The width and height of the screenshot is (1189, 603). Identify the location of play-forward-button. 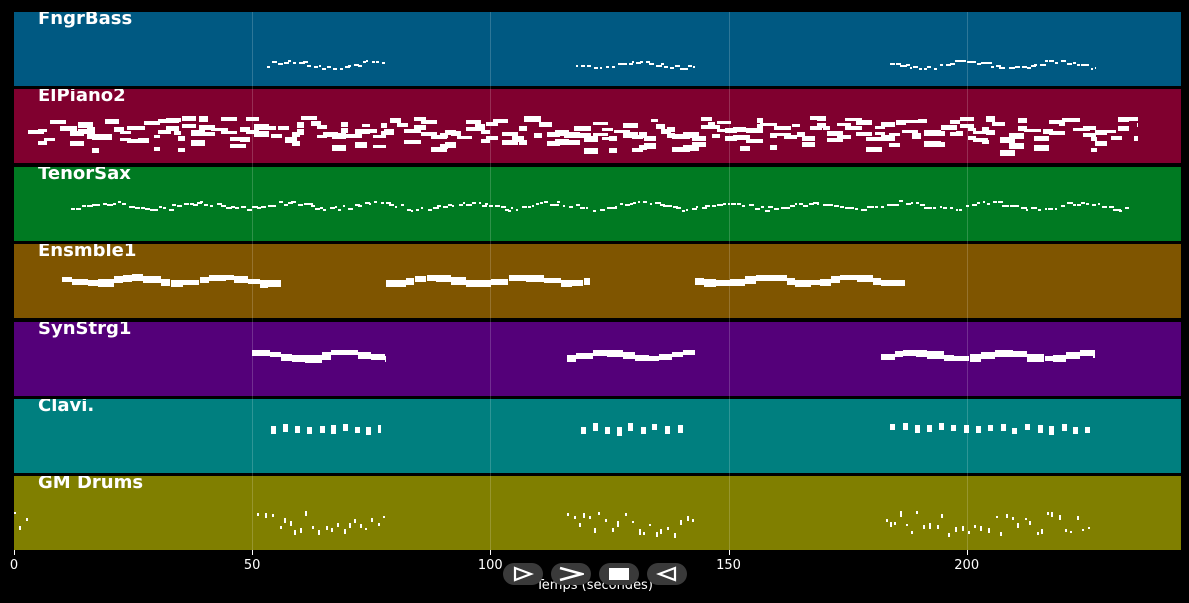
(523, 574).